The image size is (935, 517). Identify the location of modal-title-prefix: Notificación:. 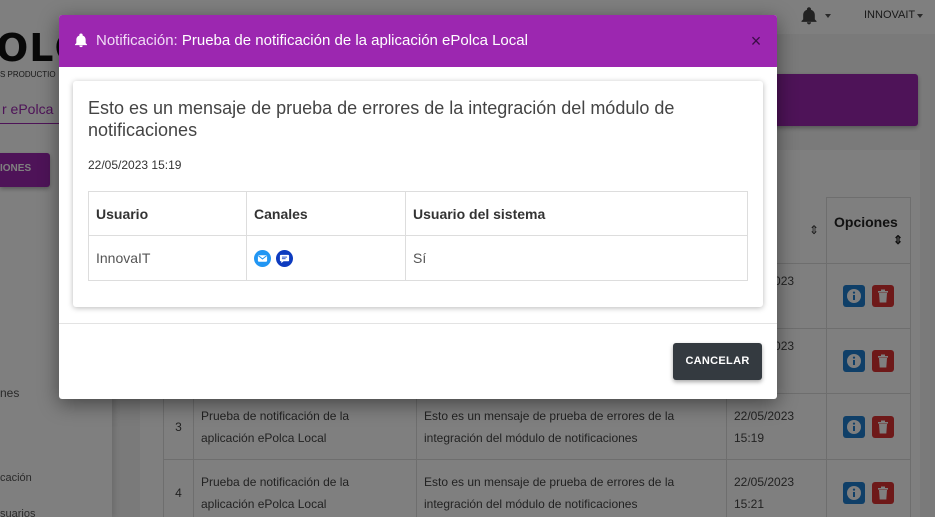
(137, 40).